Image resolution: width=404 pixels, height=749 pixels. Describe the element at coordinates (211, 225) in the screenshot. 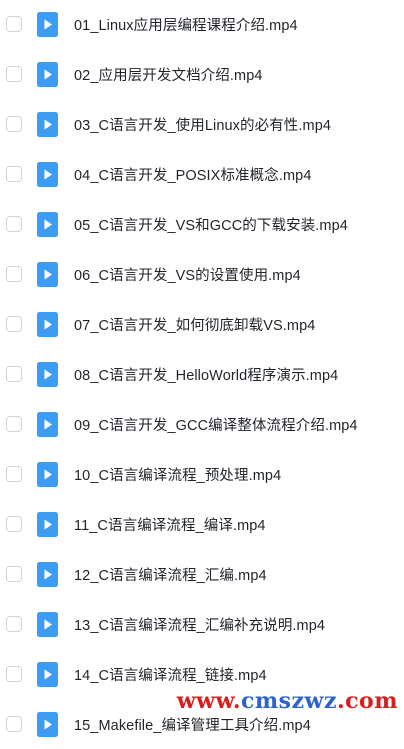

I see `file-name: 05_C语言开发_VS和GCC的下载安装.mp4` at that location.